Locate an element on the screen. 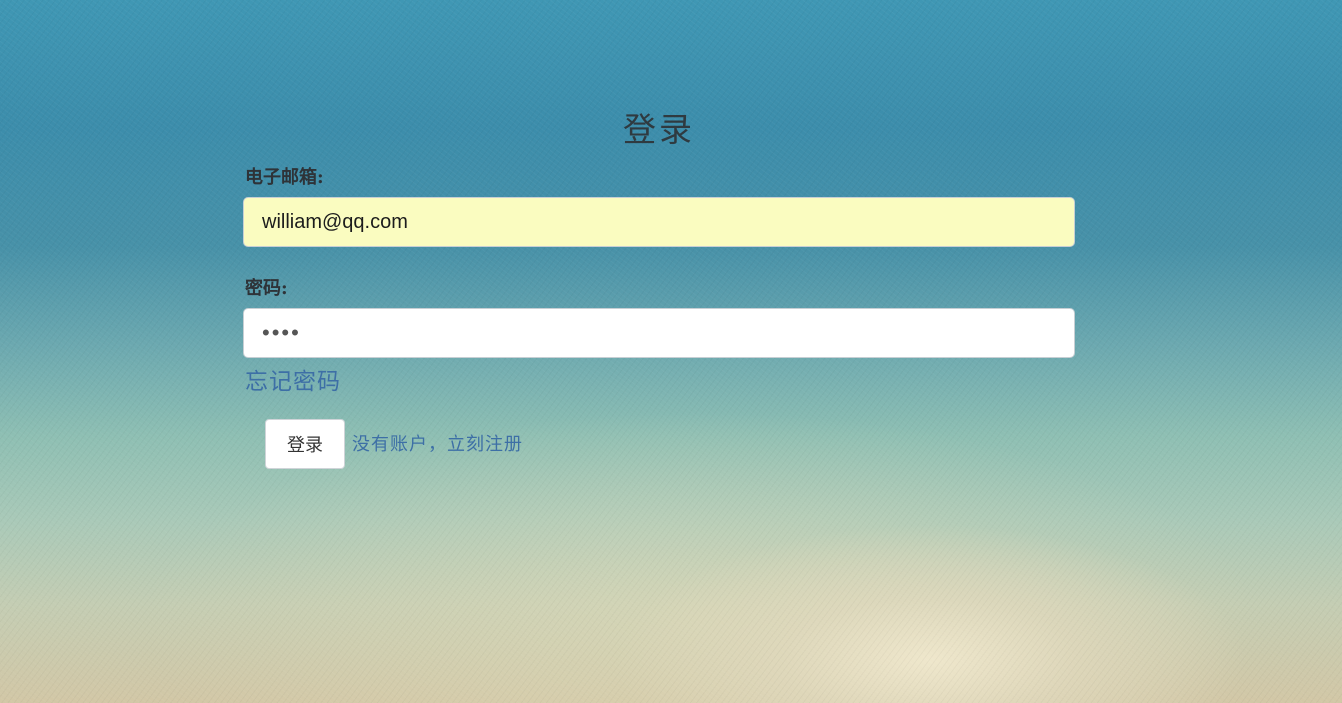 The image size is (1342, 703). password-field is located at coordinates (659, 333).